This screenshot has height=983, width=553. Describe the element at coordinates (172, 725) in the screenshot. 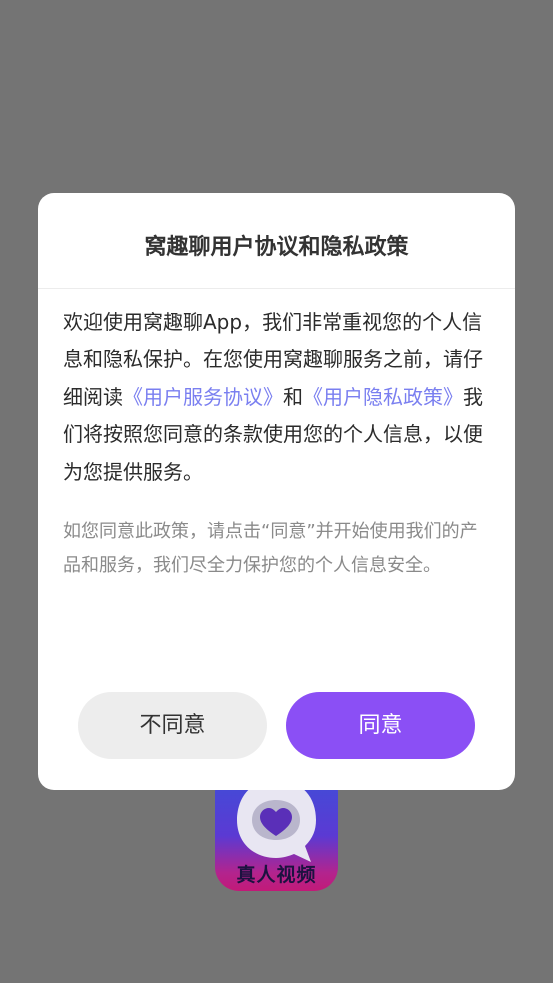

I see `disagree-button: 不同意` at that location.